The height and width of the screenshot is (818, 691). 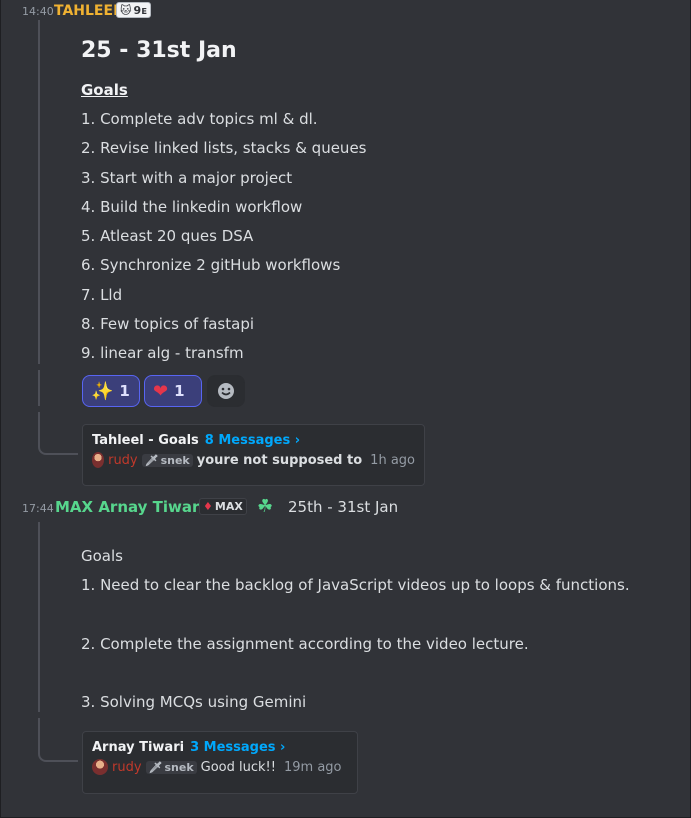 What do you see at coordinates (194, 702) in the screenshot?
I see `message-line: 3. Solving MCQs using Gemini` at bounding box center [194, 702].